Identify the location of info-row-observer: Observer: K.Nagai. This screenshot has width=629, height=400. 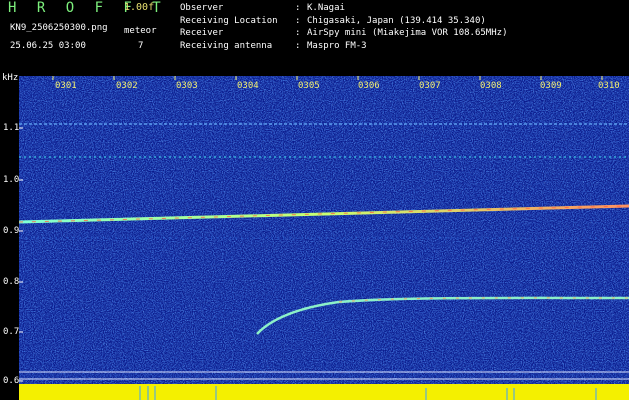
(262, 8).